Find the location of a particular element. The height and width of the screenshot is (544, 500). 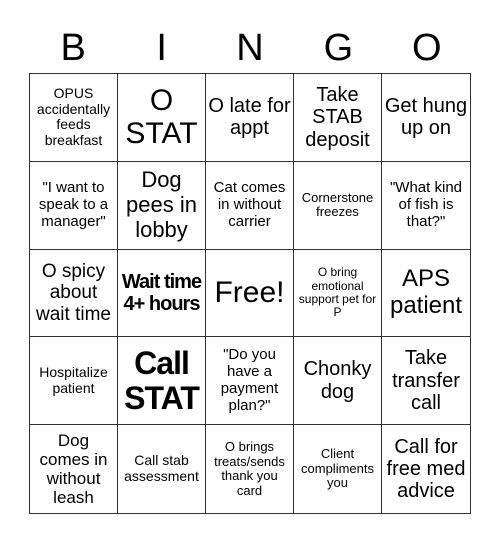

bingo-cell-i1: O STAT is located at coordinates (162, 118).